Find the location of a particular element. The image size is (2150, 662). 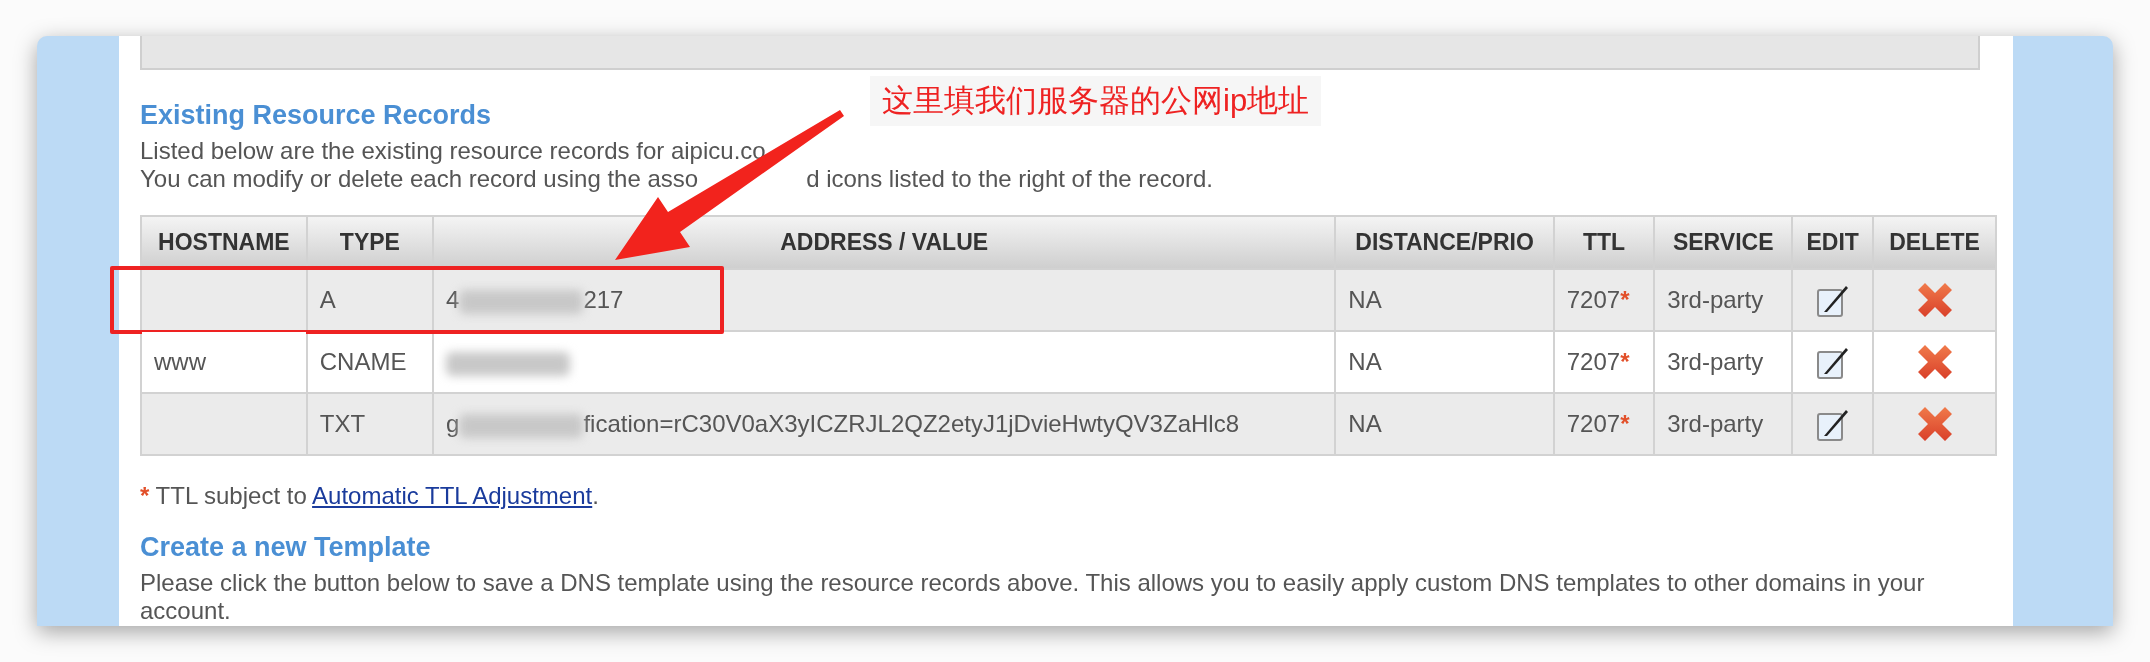

table-cell: CNAME is located at coordinates (370, 362).